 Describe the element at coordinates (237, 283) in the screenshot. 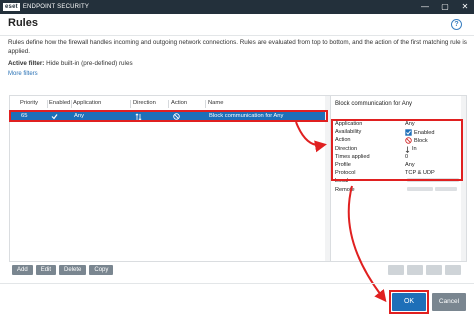

I see `footer-divider` at that location.